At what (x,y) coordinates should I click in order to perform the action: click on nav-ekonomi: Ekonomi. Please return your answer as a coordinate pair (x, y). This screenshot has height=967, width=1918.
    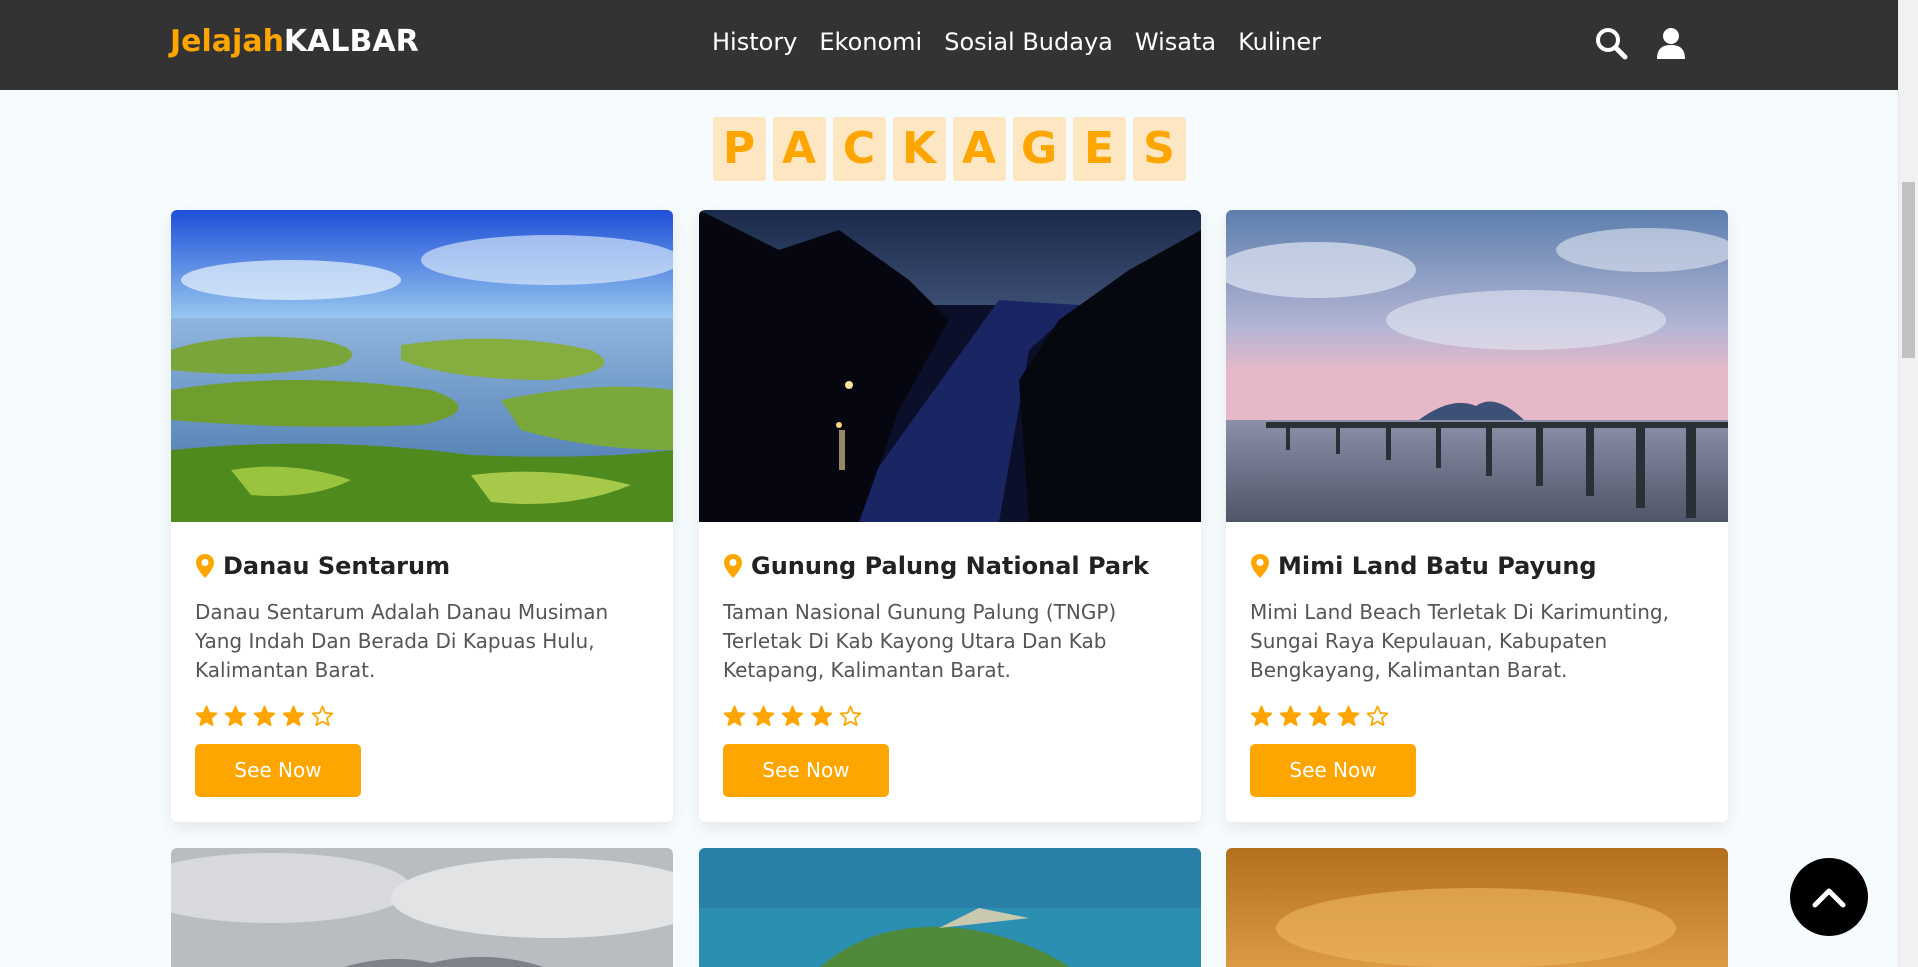
    Looking at the image, I should click on (870, 42).